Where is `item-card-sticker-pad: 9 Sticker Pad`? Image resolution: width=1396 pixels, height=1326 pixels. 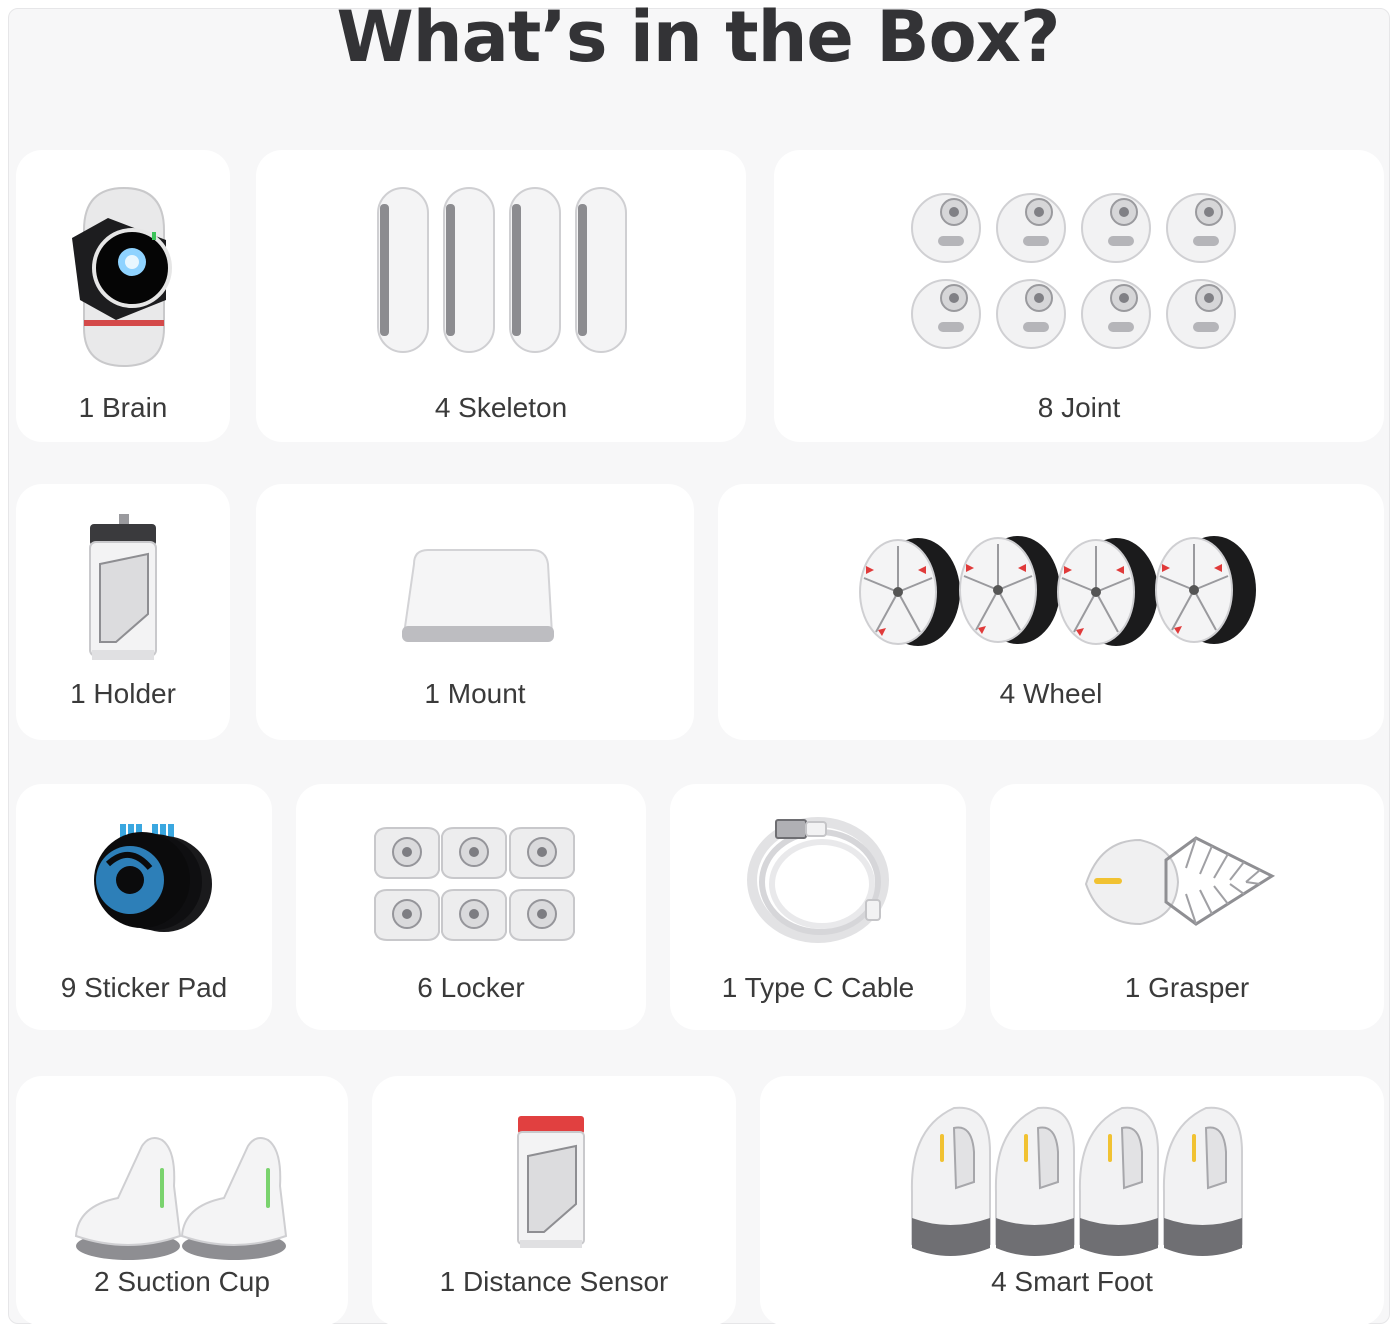
item-card-sticker-pad: 9 Sticker Pad is located at coordinates (144, 907).